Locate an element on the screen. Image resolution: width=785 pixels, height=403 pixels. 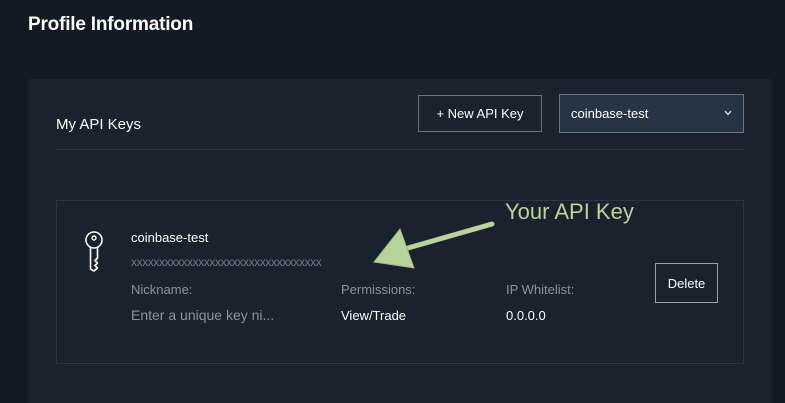
api-key-value: xxxxxxxxxxxxxxxxxxxxxxxxxxxxxxxxxx is located at coordinates (226, 262).